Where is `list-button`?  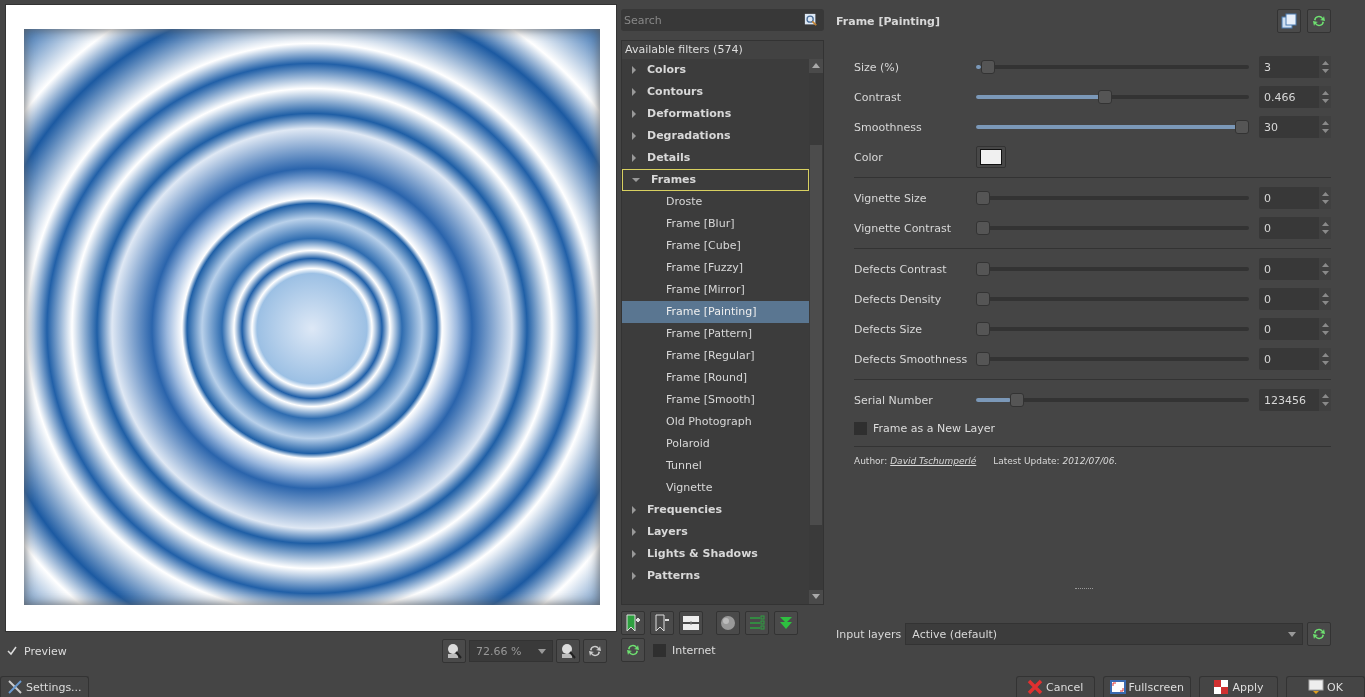
list-button is located at coordinates (757, 623).